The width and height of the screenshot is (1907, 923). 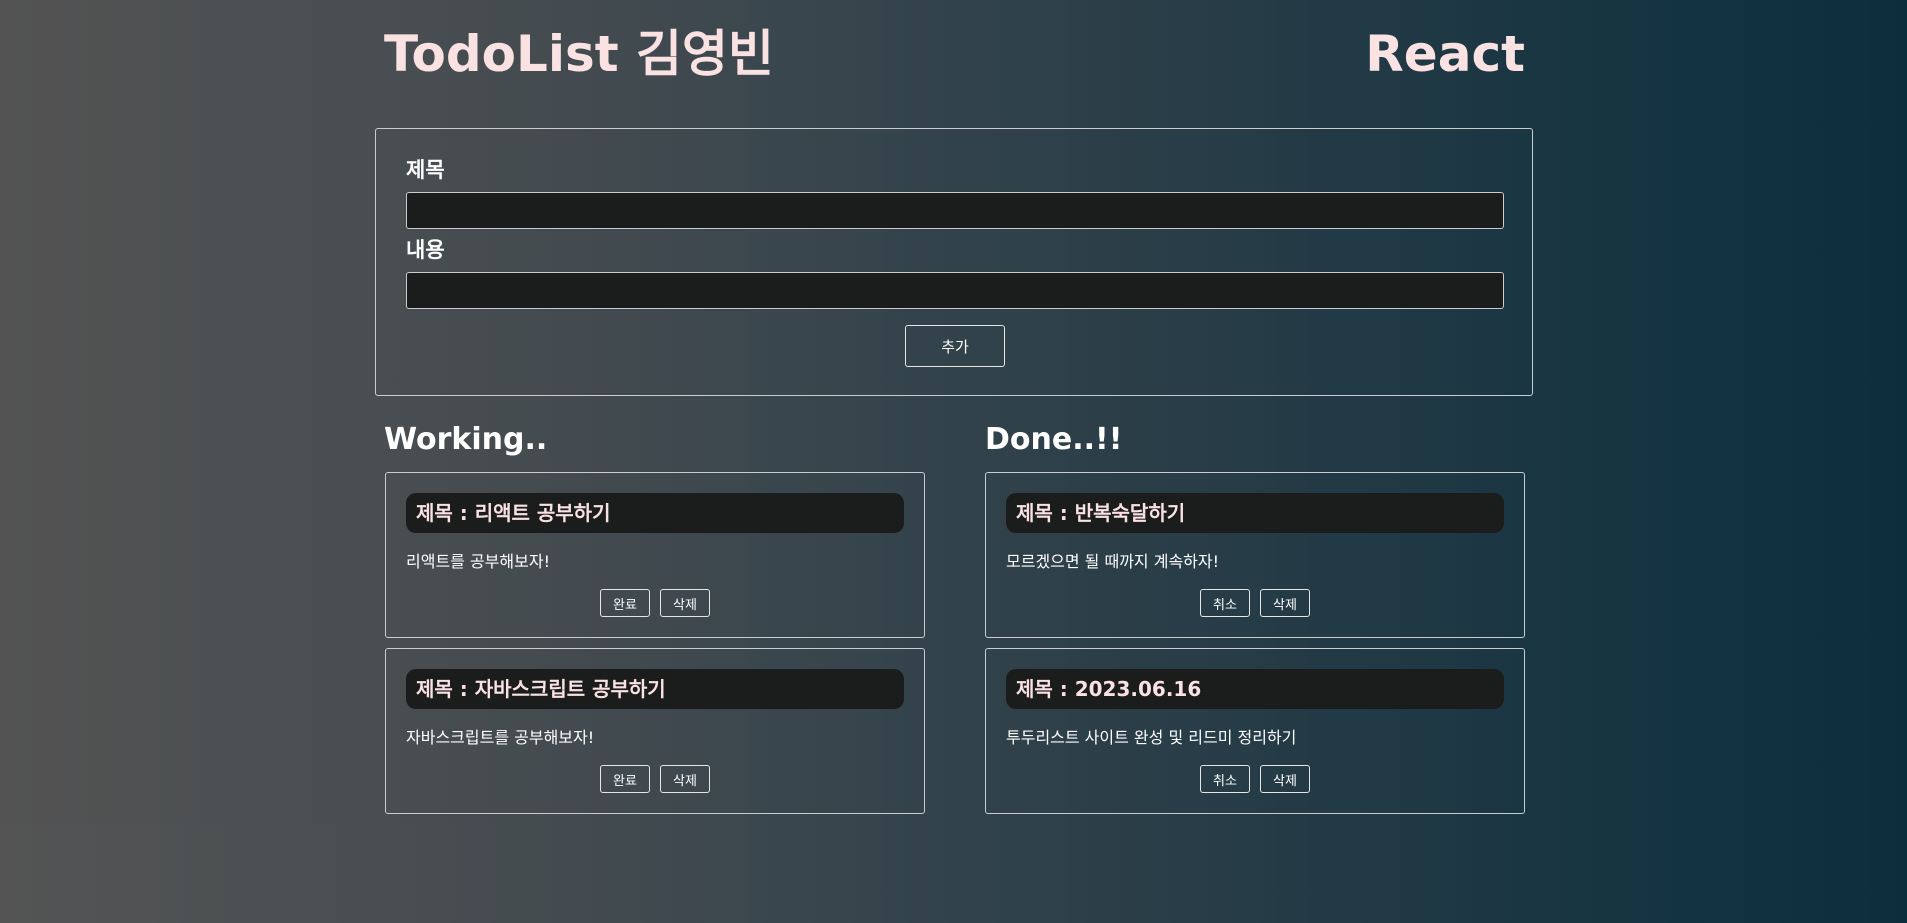 What do you see at coordinates (955, 346) in the screenshot?
I see `add-button: 추가` at bounding box center [955, 346].